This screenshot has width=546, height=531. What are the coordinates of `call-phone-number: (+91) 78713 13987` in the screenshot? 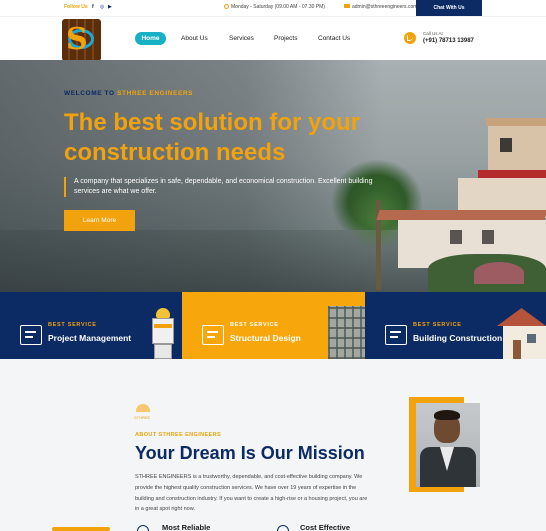 It's located at (448, 41).